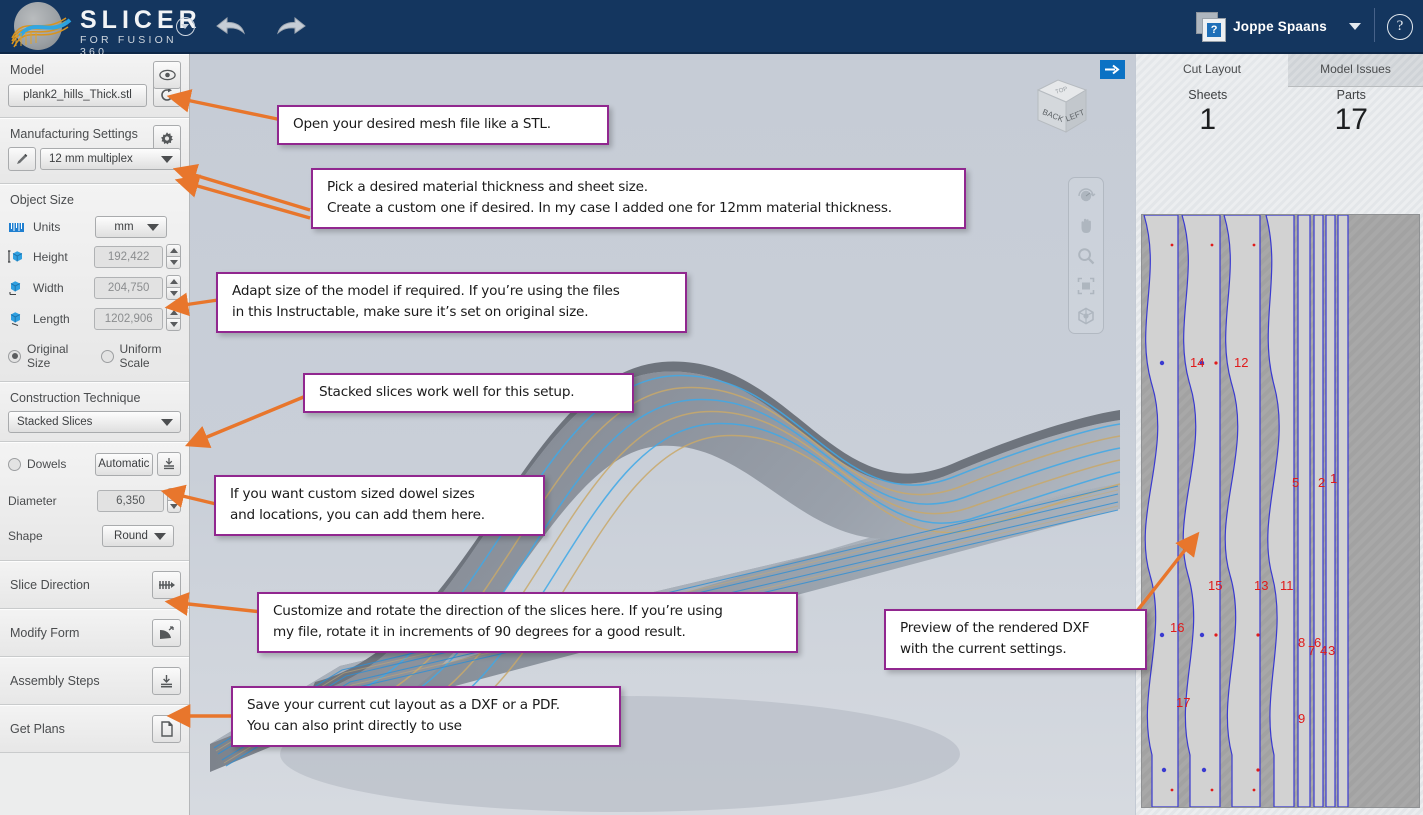 The image size is (1423, 815). I want to click on length-row: Length 1202,906, so click(94, 318).